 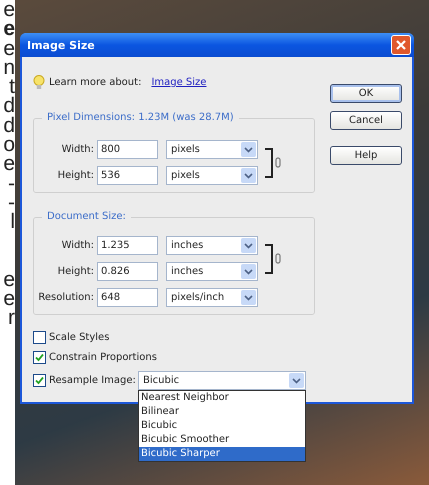 What do you see at coordinates (222, 412) in the screenshot?
I see `dropdown-option: Bilinear` at bounding box center [222, 412].